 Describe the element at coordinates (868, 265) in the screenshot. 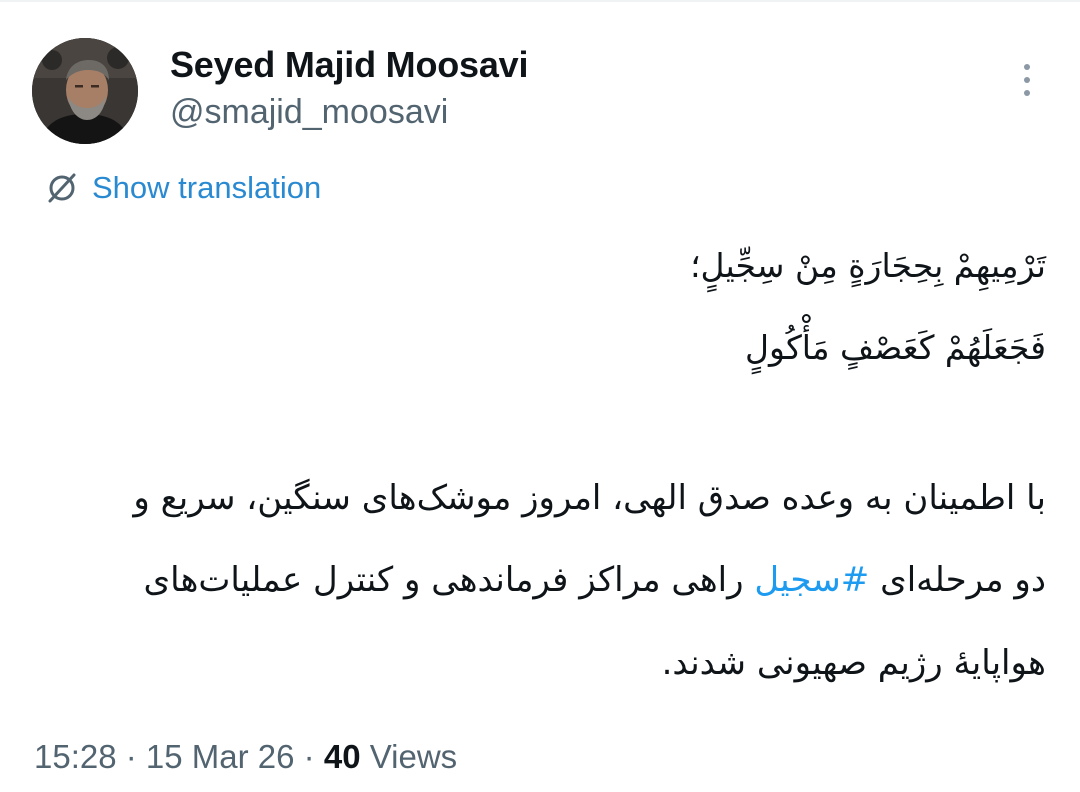

I see `tweet-verse-line-1: تَرْمِيهِمْ بِحِجَارَةٍ مِنْ سِجِّيلٍ؛` at that location.